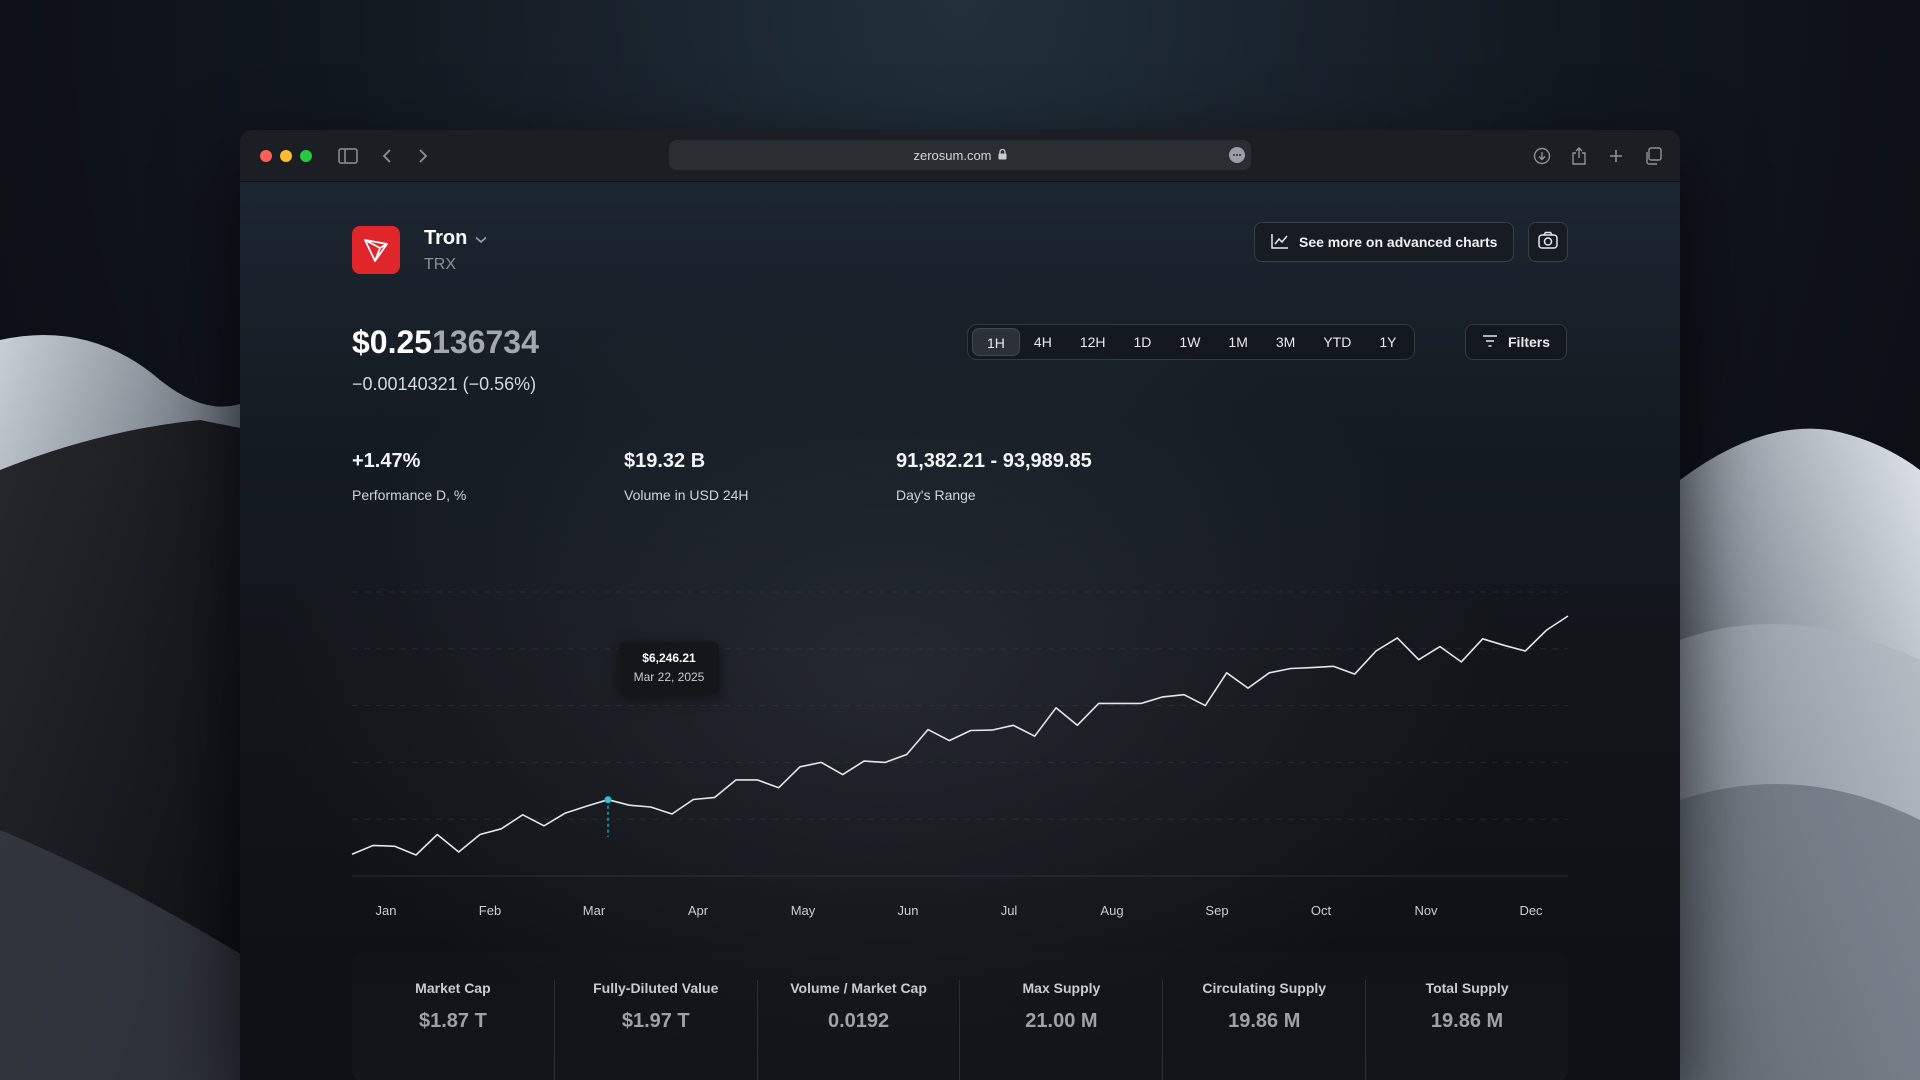 The width and height of the screenshot is (1920, 1080). What do you see at coordinates (423, 156) in the screenshot?
I see `forward-arrow-icon` at bounding box center [423, 156].